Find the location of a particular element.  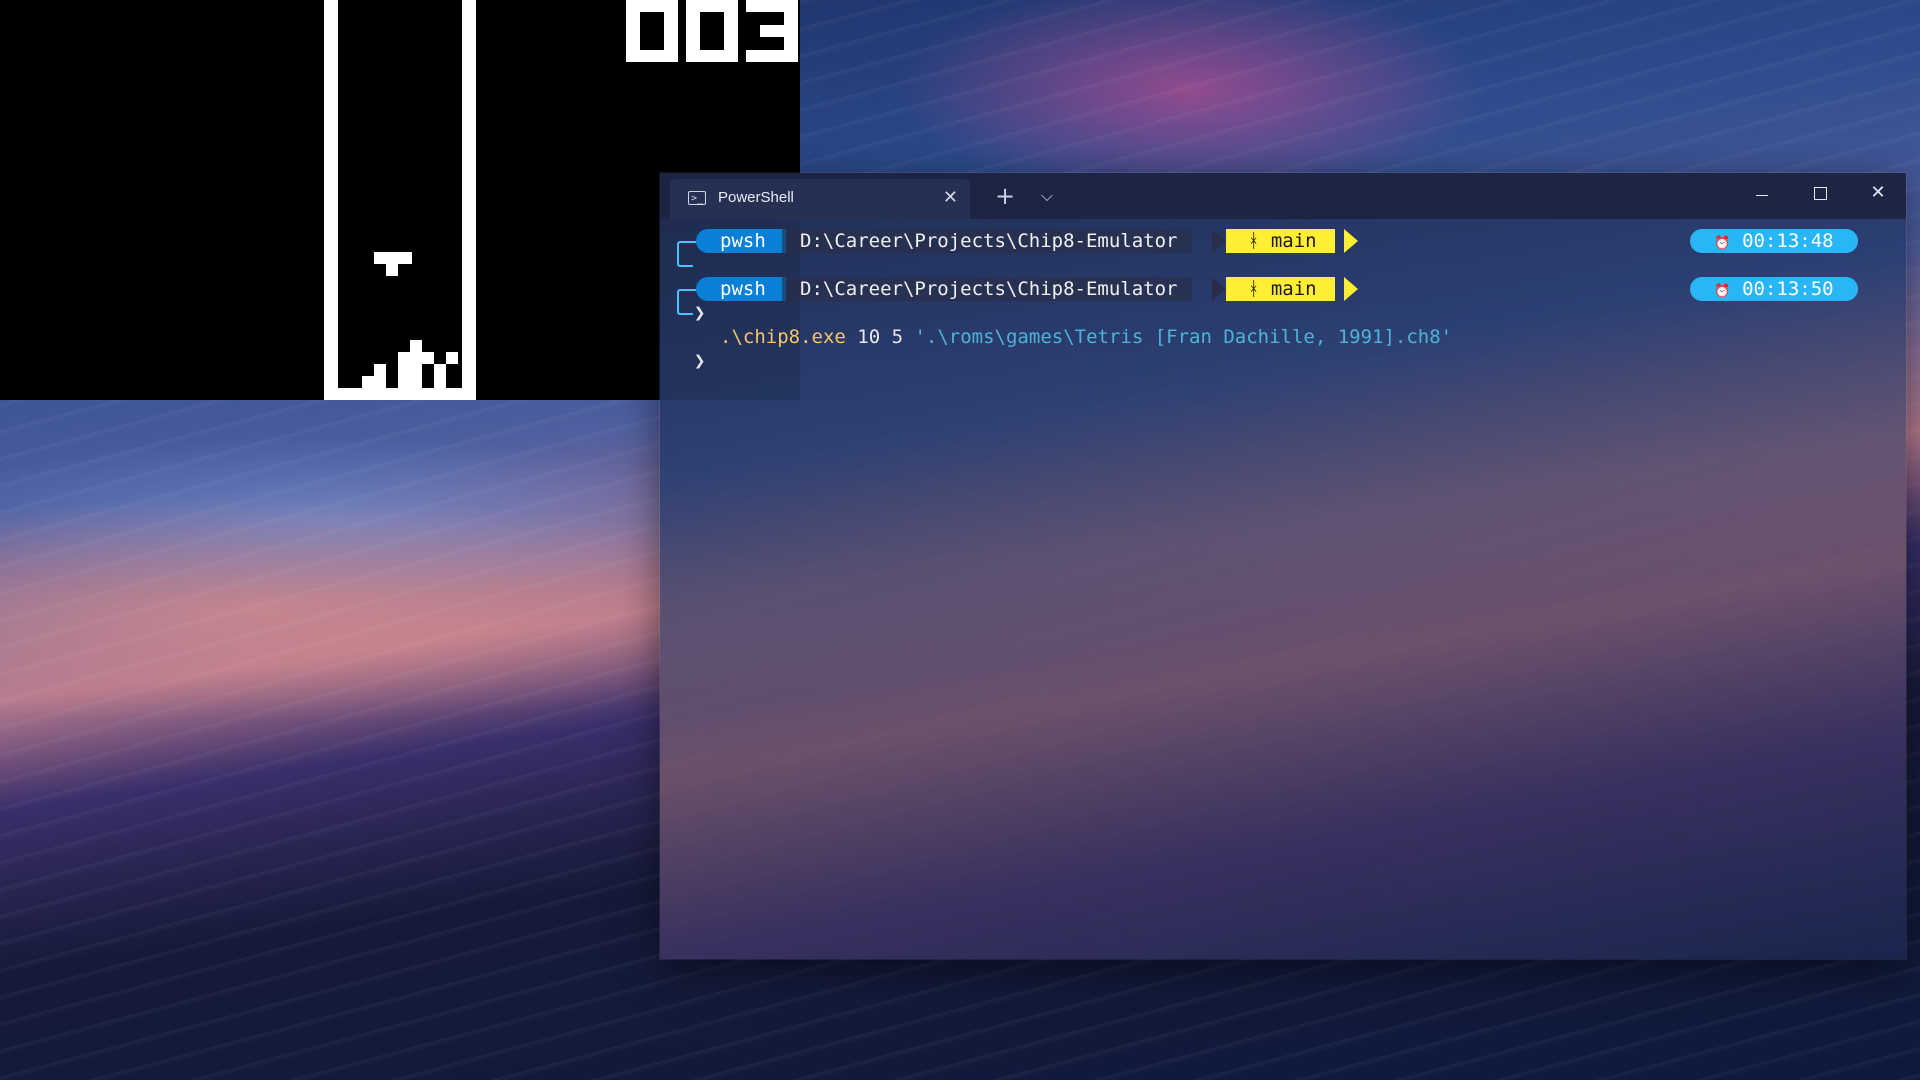

maximize-button is located at coordinates (1820, 193).